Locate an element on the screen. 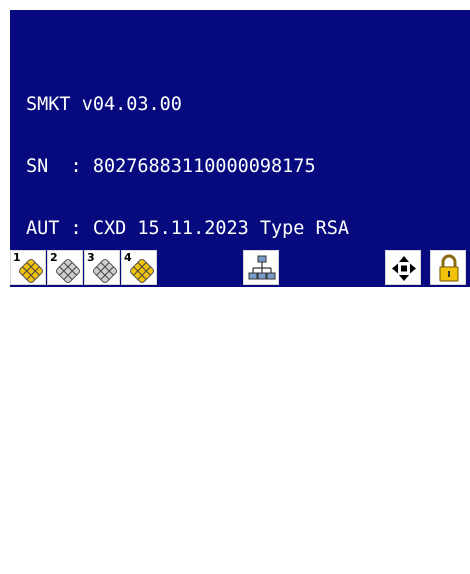 The height and width of the screenshot is (574, 470). terminal-line-serial: SN : 80276883110000098175 is located at coordinates (171, 166).